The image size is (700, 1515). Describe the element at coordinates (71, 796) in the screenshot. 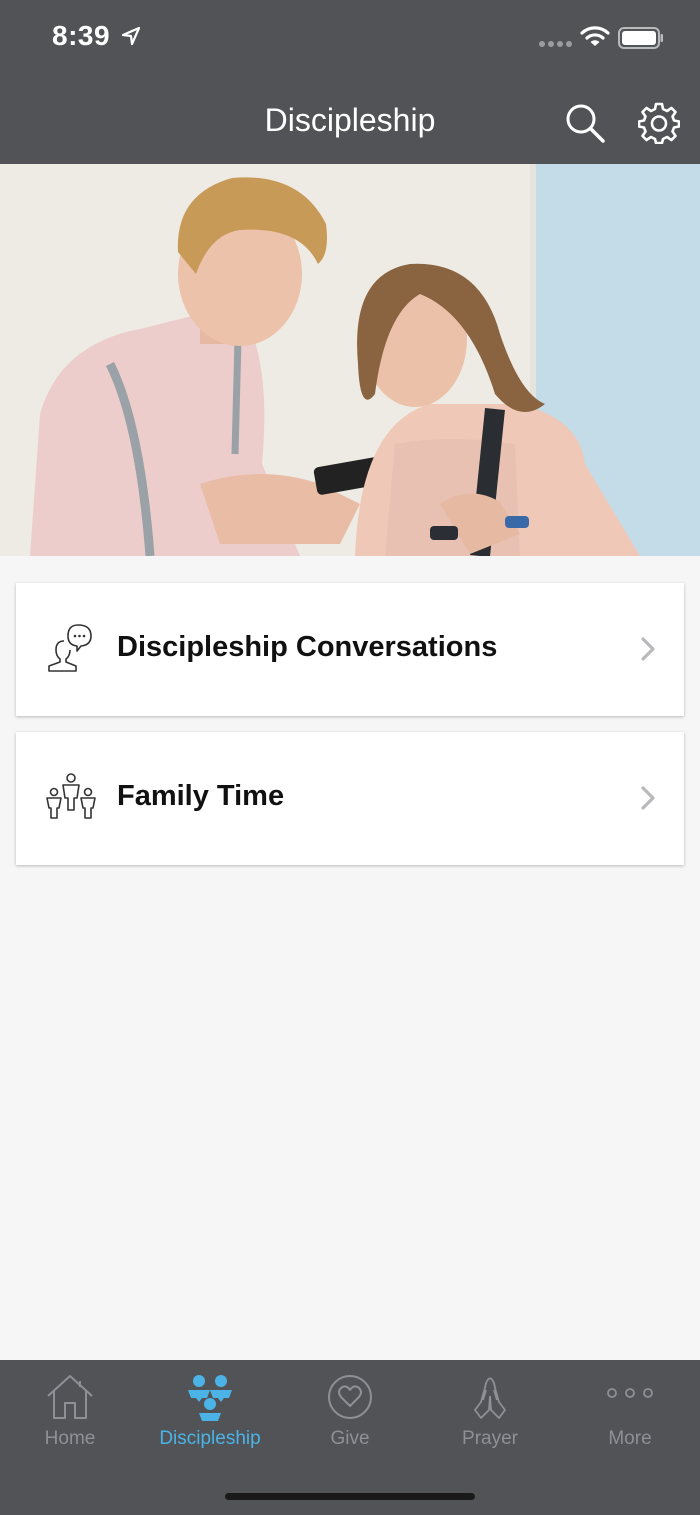

I see `family-icon` at that location.